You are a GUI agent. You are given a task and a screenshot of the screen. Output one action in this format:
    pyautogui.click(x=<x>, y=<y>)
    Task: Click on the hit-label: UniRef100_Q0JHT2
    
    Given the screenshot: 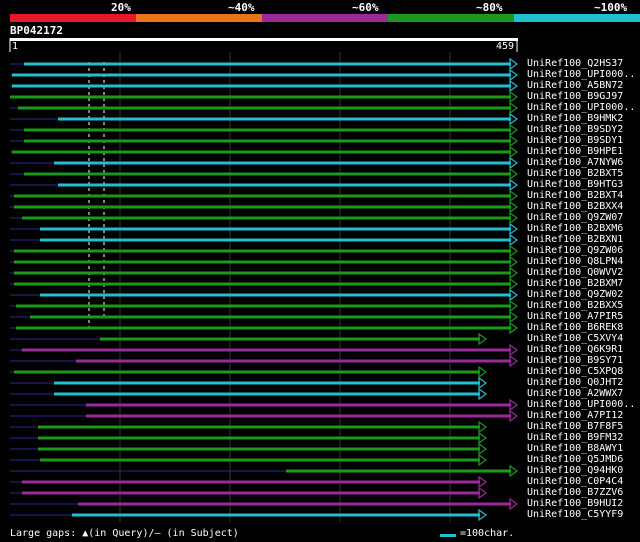 What is the action you would take?
    pyautogui.click(x=575, y=382)
    